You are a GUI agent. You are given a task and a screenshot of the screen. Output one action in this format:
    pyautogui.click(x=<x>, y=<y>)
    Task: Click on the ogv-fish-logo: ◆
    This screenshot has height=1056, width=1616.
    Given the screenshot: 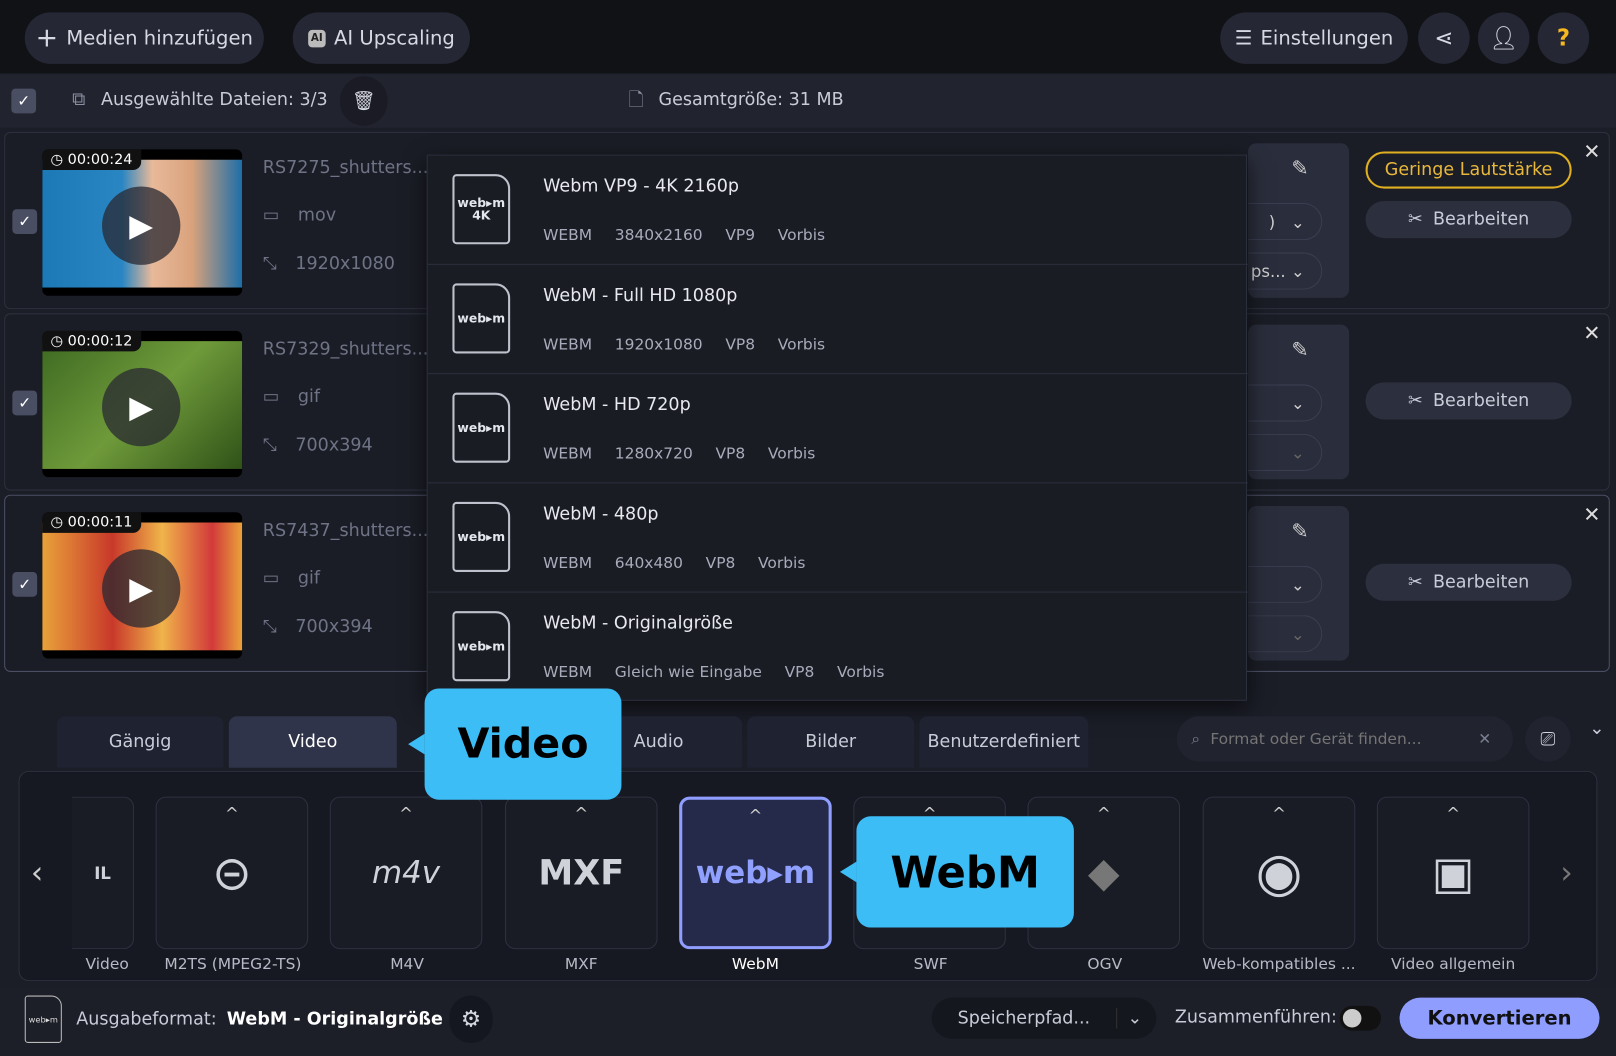 What is the action you would take?
    pyautogui.click(x=1103, y=873)
    